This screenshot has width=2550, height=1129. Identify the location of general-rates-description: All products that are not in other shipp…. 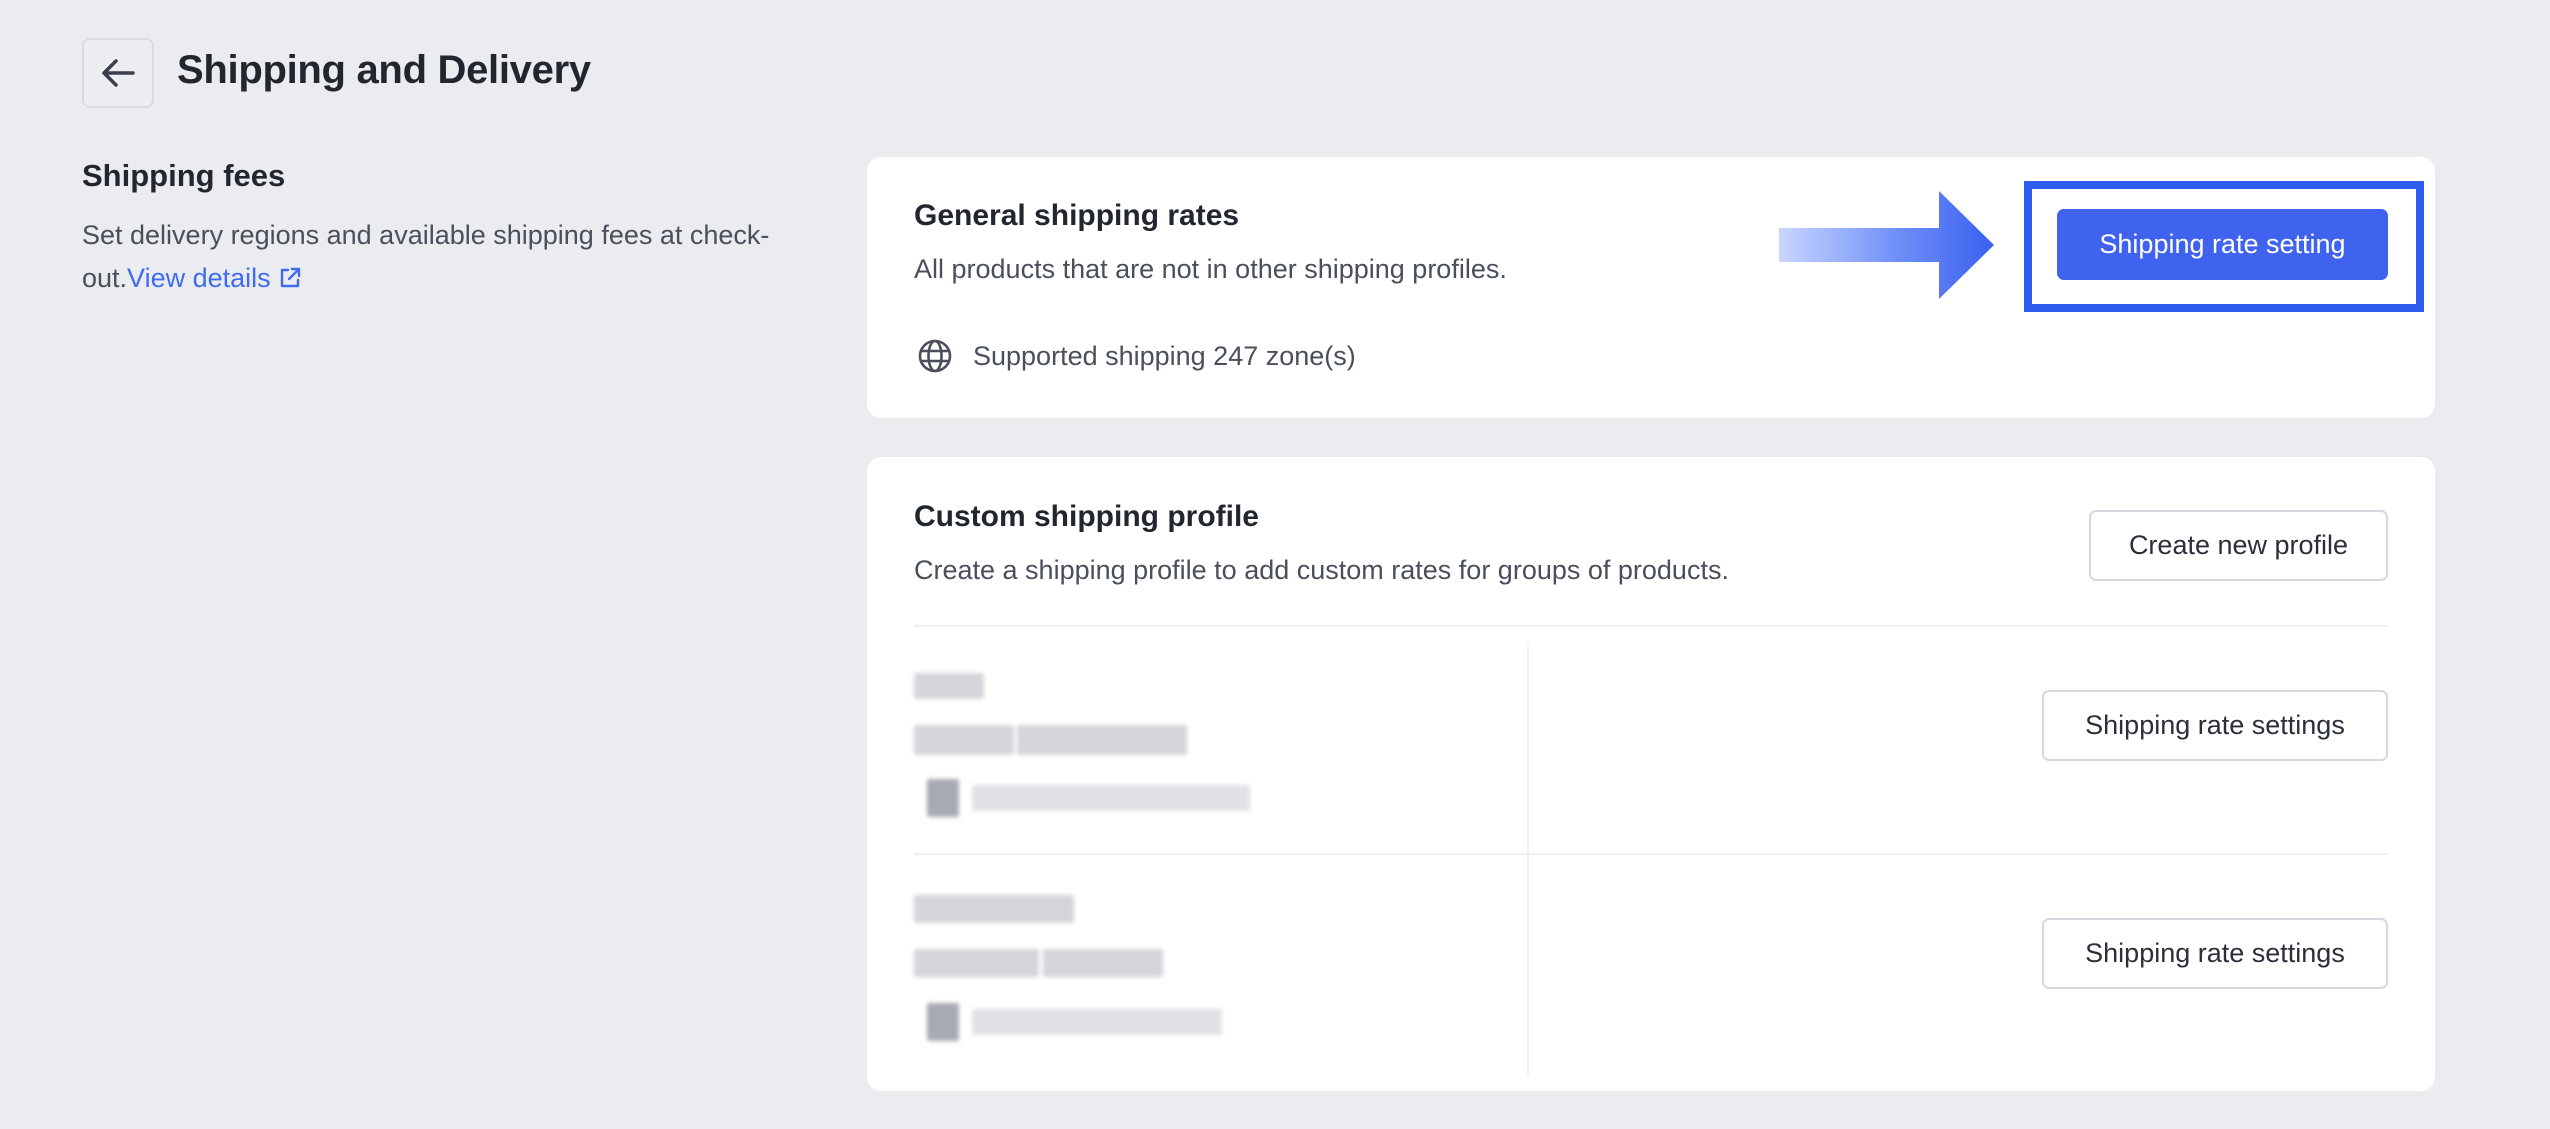
(1210, 269).